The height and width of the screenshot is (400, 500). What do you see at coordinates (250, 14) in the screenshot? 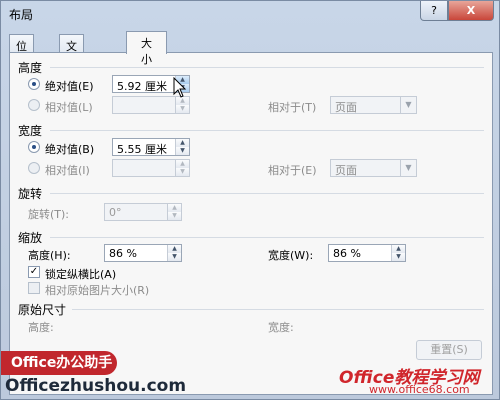
I see `title-bar: 布局 ? X` at bounding box center [250, 14].